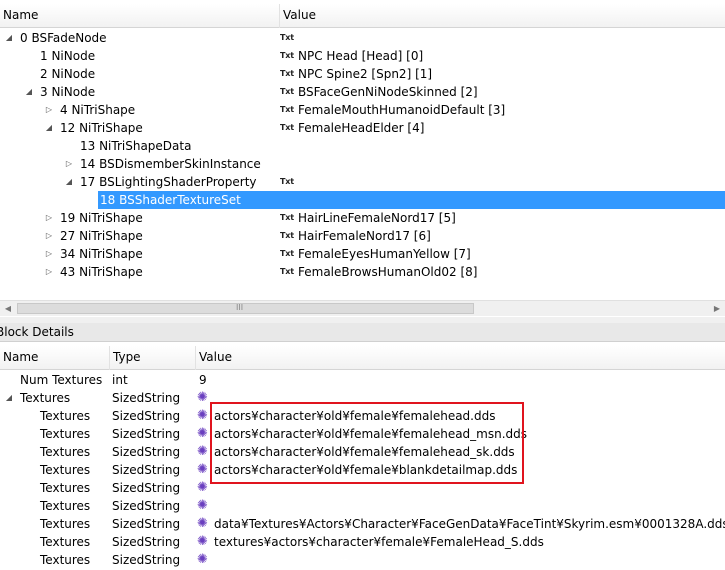 The image size is (725, 570). Describe the element at coordinates (170, 164) in the screenshot. I see `tree-row-label: 14 BSDismemberSkinInstance` at that location.